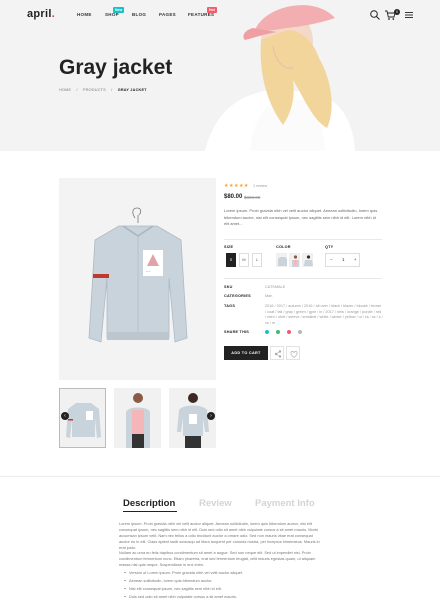 The image size is (440, 600). What do you see at coordinates (230, 306) in the screenshot?
I see `tags-label: TAGS` at bounding box center [230, 306].